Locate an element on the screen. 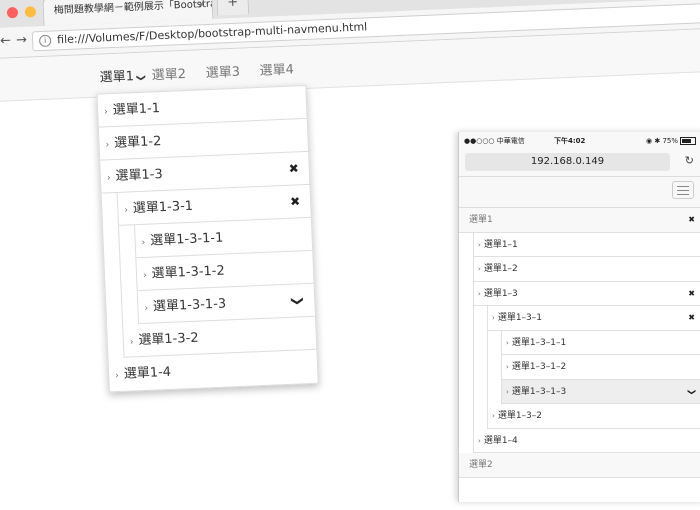 The image size is (700, 510). menu-item-label: 選單1-3-1-1 is located at coordinates (186, 239).